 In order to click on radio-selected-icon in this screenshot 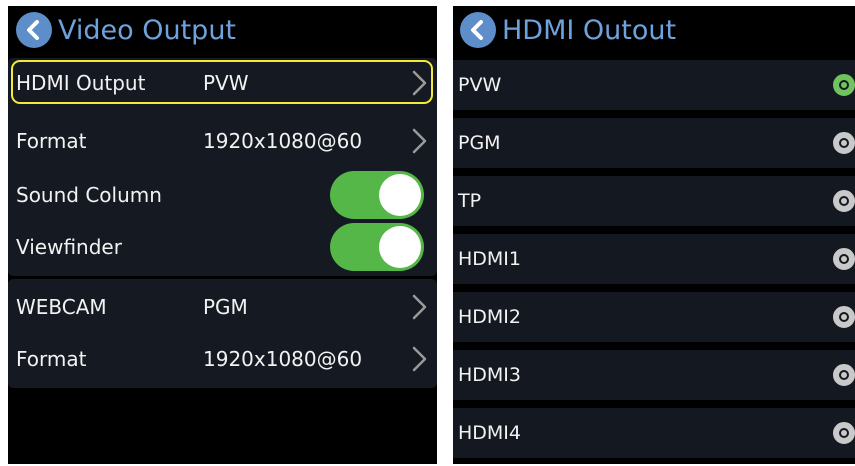, I will do `click(844, 85)`.